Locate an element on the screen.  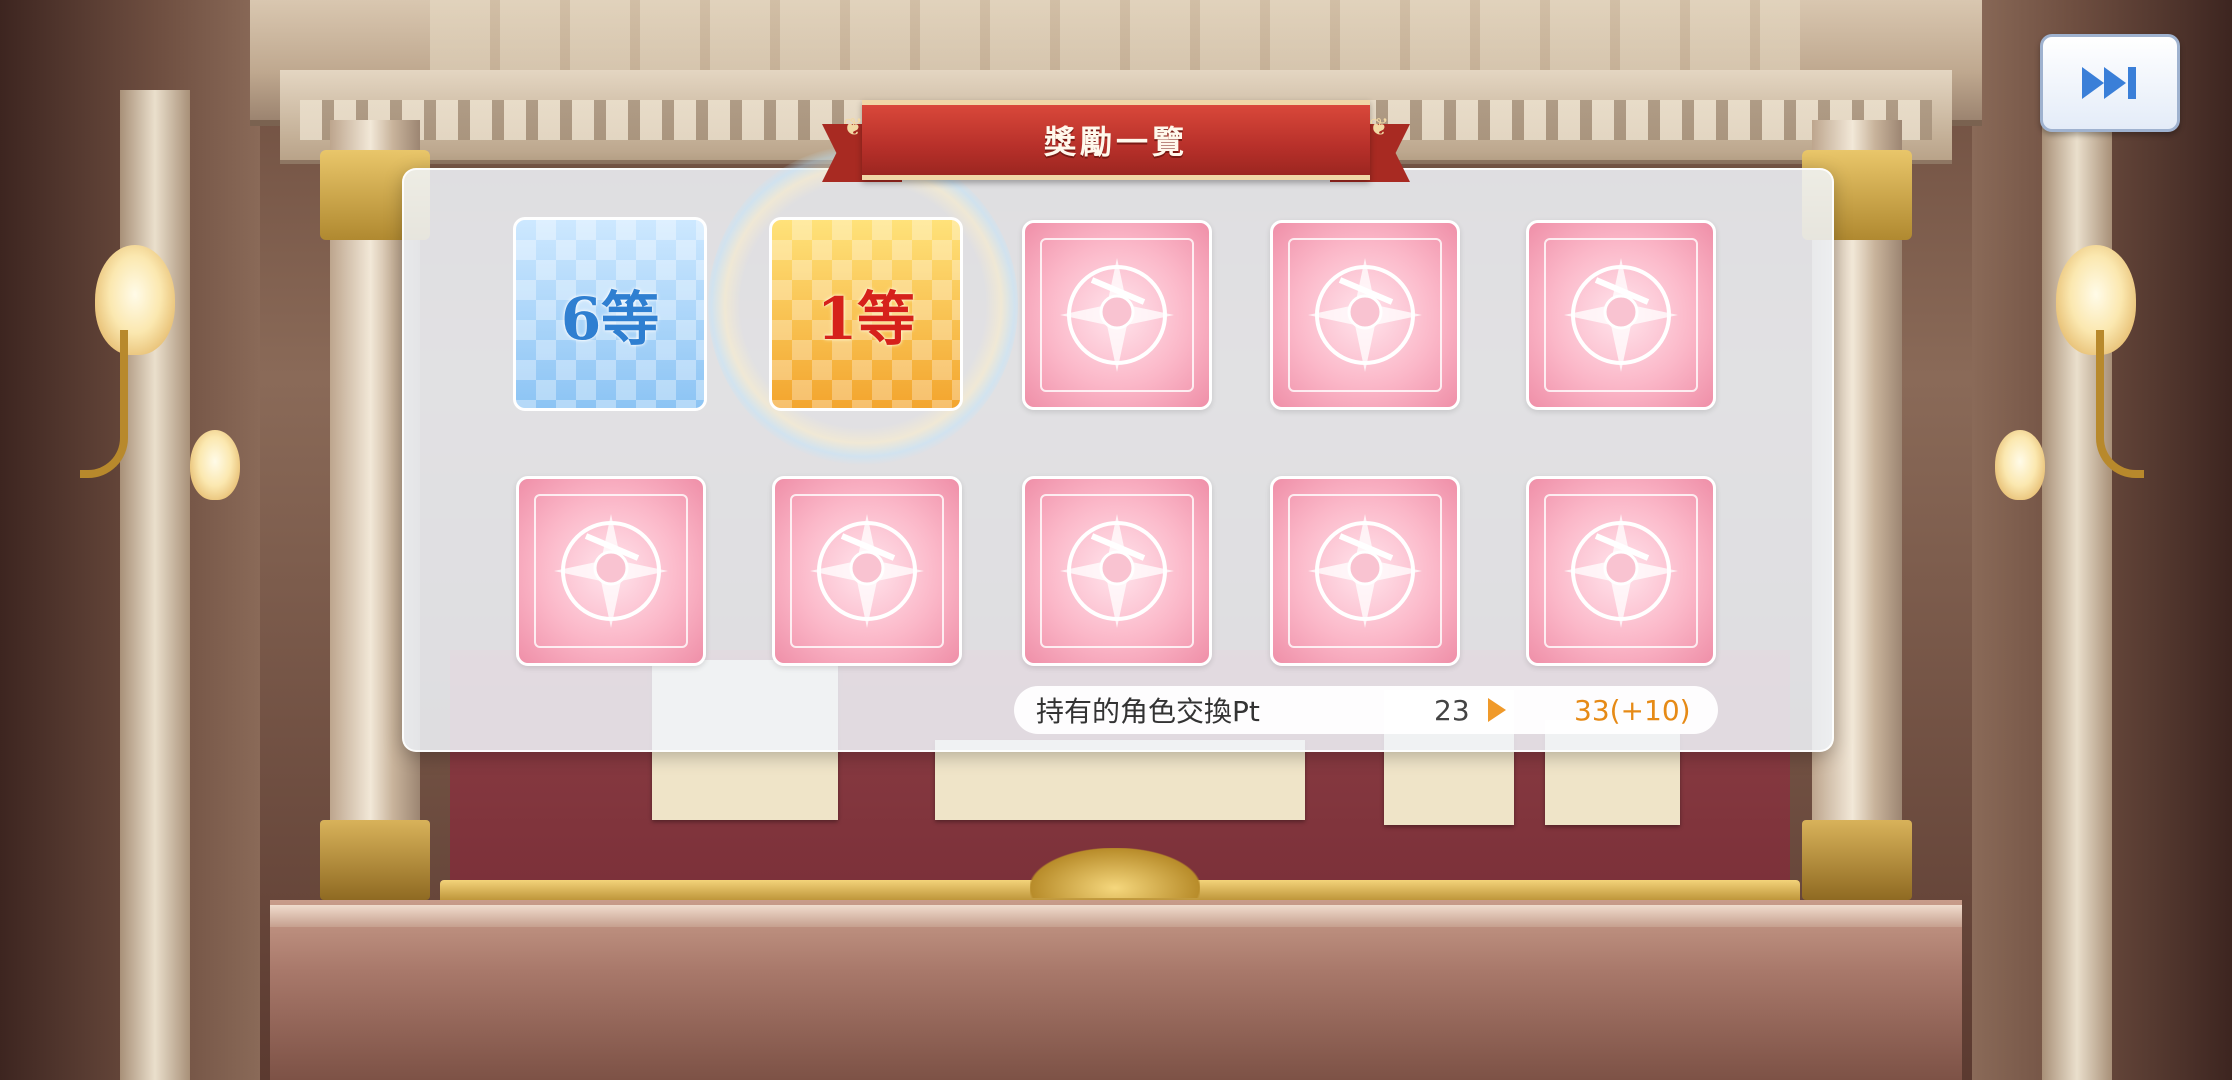
triangle-right-icon is located at coordinates (1497, 710).